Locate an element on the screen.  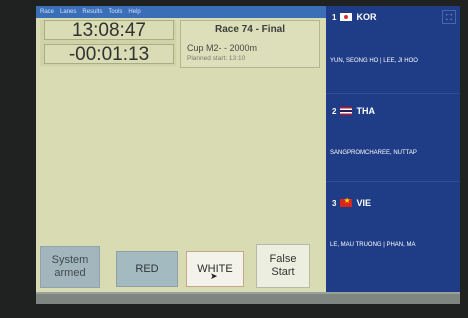
mouse-pointer-icon: ➤ is located at coordinates (214, 277).